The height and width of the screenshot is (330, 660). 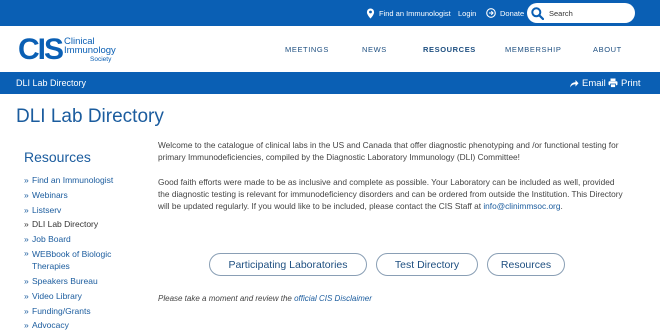 What do you see at coordinates (101, 59) in the screenshot?
I see `logo-line-3: Society` at bounding box center [101, 59].